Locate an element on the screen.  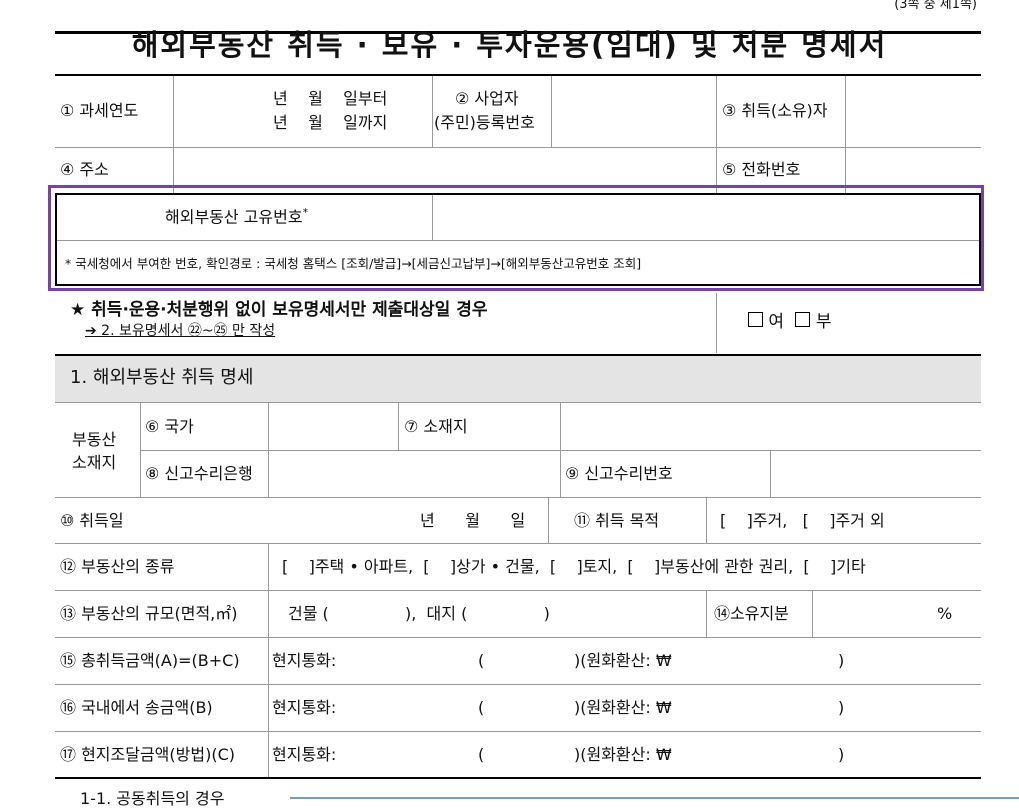
share-unit: % is located at coordinates (945, 613).